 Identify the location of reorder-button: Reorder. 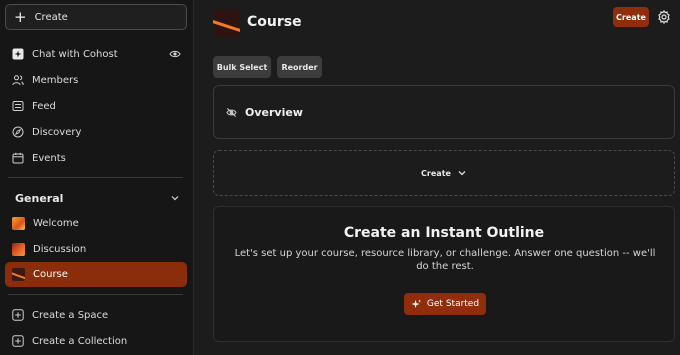
(299, 67).